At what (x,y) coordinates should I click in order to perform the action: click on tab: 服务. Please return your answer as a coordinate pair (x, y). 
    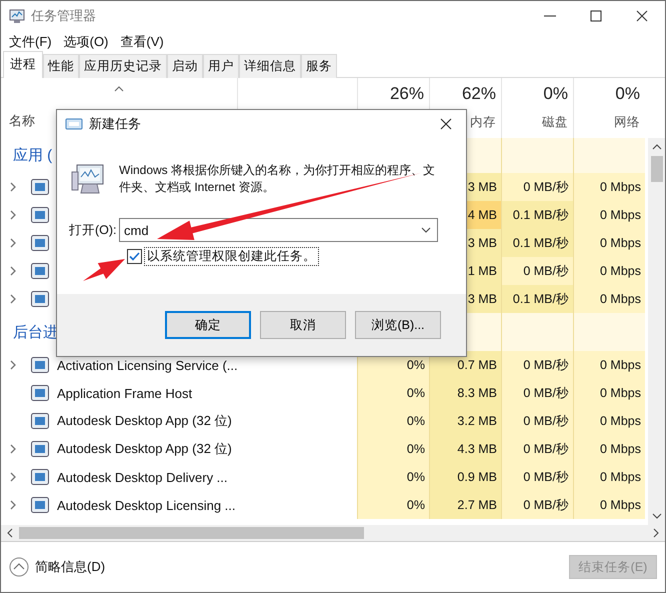
    Looking at the image, I should click on (319, 66).